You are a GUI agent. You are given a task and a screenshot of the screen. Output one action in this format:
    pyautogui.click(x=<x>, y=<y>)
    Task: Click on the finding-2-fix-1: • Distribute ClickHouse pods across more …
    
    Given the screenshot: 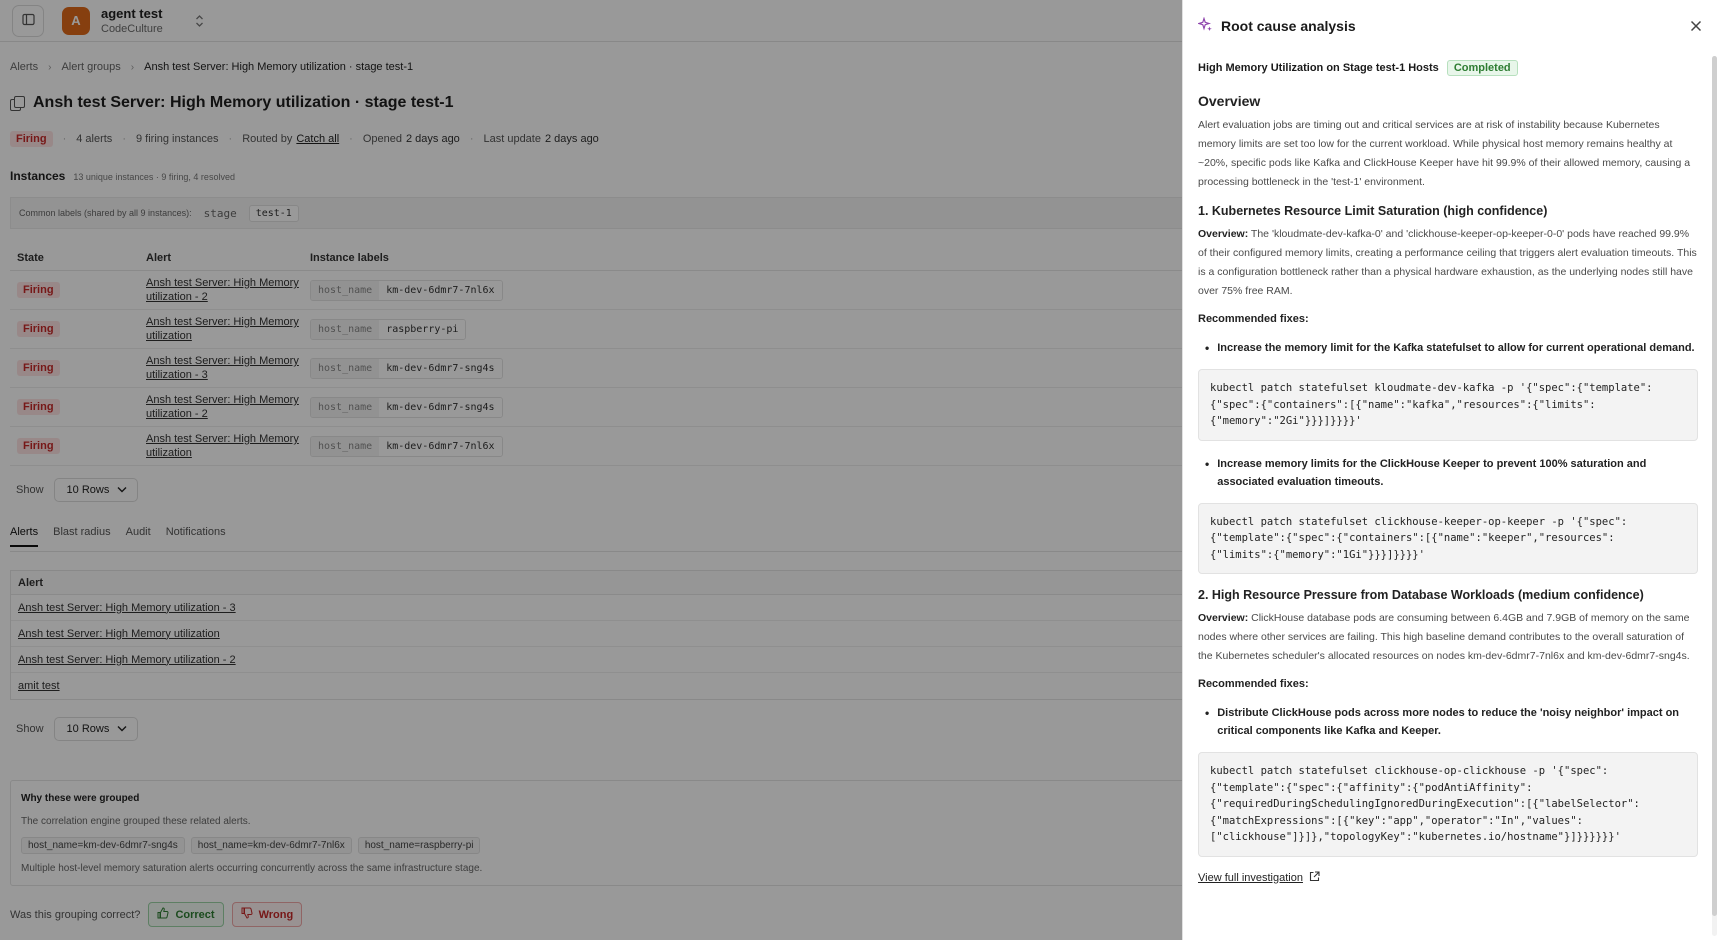 What is the action you would take?
    pyautogui.click(x=1442, y=721)
    